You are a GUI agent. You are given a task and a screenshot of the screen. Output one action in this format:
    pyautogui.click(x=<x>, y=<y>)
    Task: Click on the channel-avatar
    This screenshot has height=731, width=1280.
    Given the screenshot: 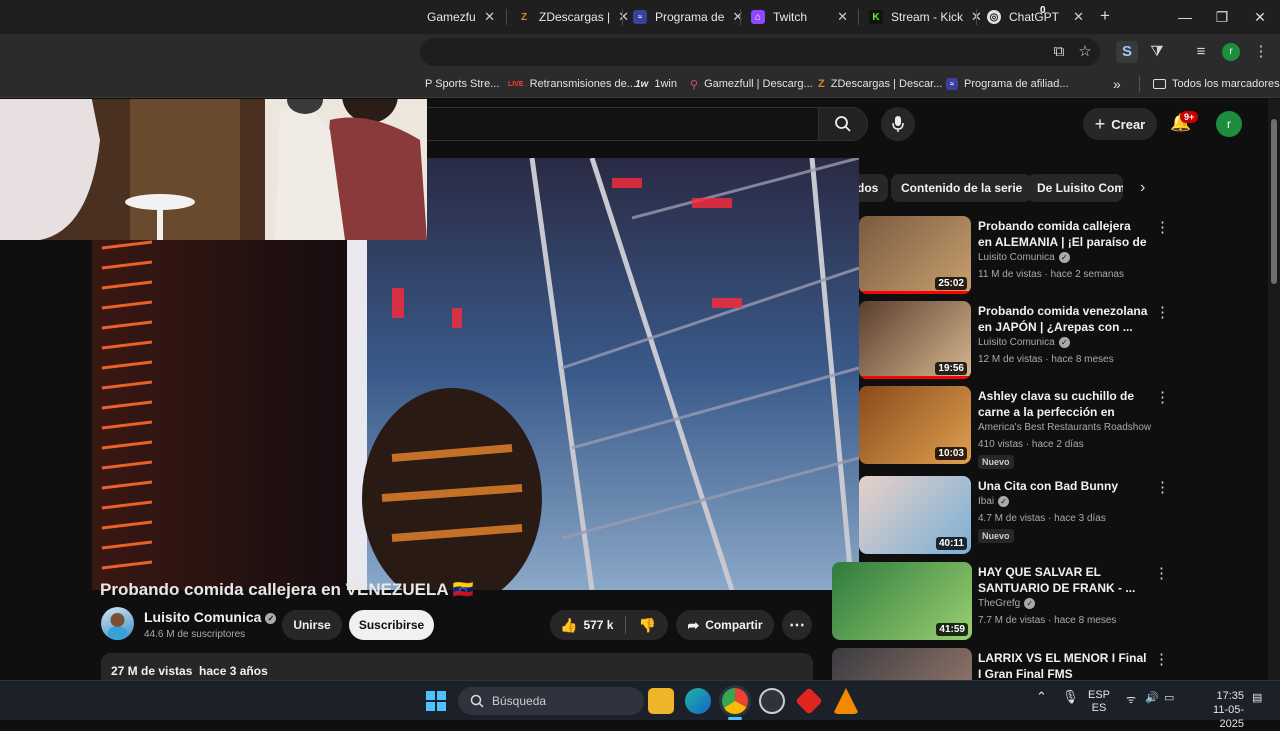 What is the action you would take?
    pyautogui.click(x=117, y=623)
    